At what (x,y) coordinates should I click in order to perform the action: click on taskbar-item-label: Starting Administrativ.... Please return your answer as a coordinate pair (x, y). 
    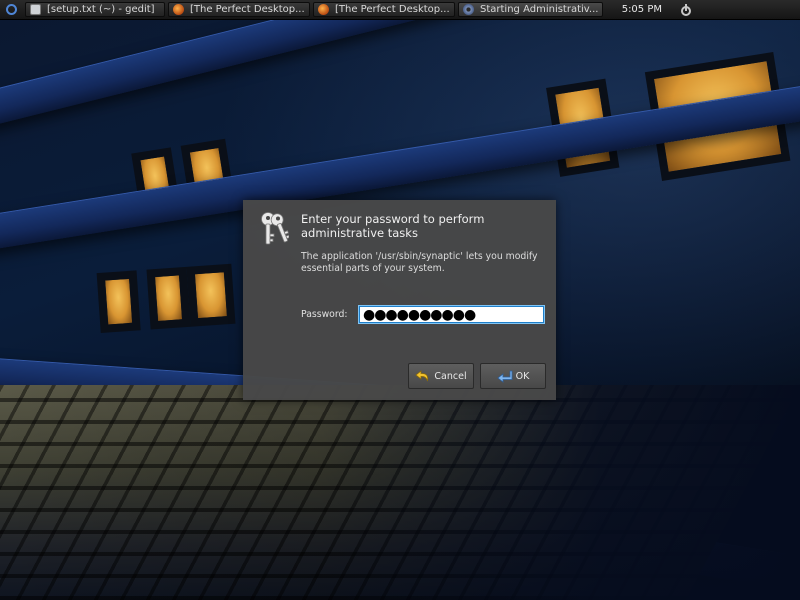
    Looking at the image, I should click on (539, 9).